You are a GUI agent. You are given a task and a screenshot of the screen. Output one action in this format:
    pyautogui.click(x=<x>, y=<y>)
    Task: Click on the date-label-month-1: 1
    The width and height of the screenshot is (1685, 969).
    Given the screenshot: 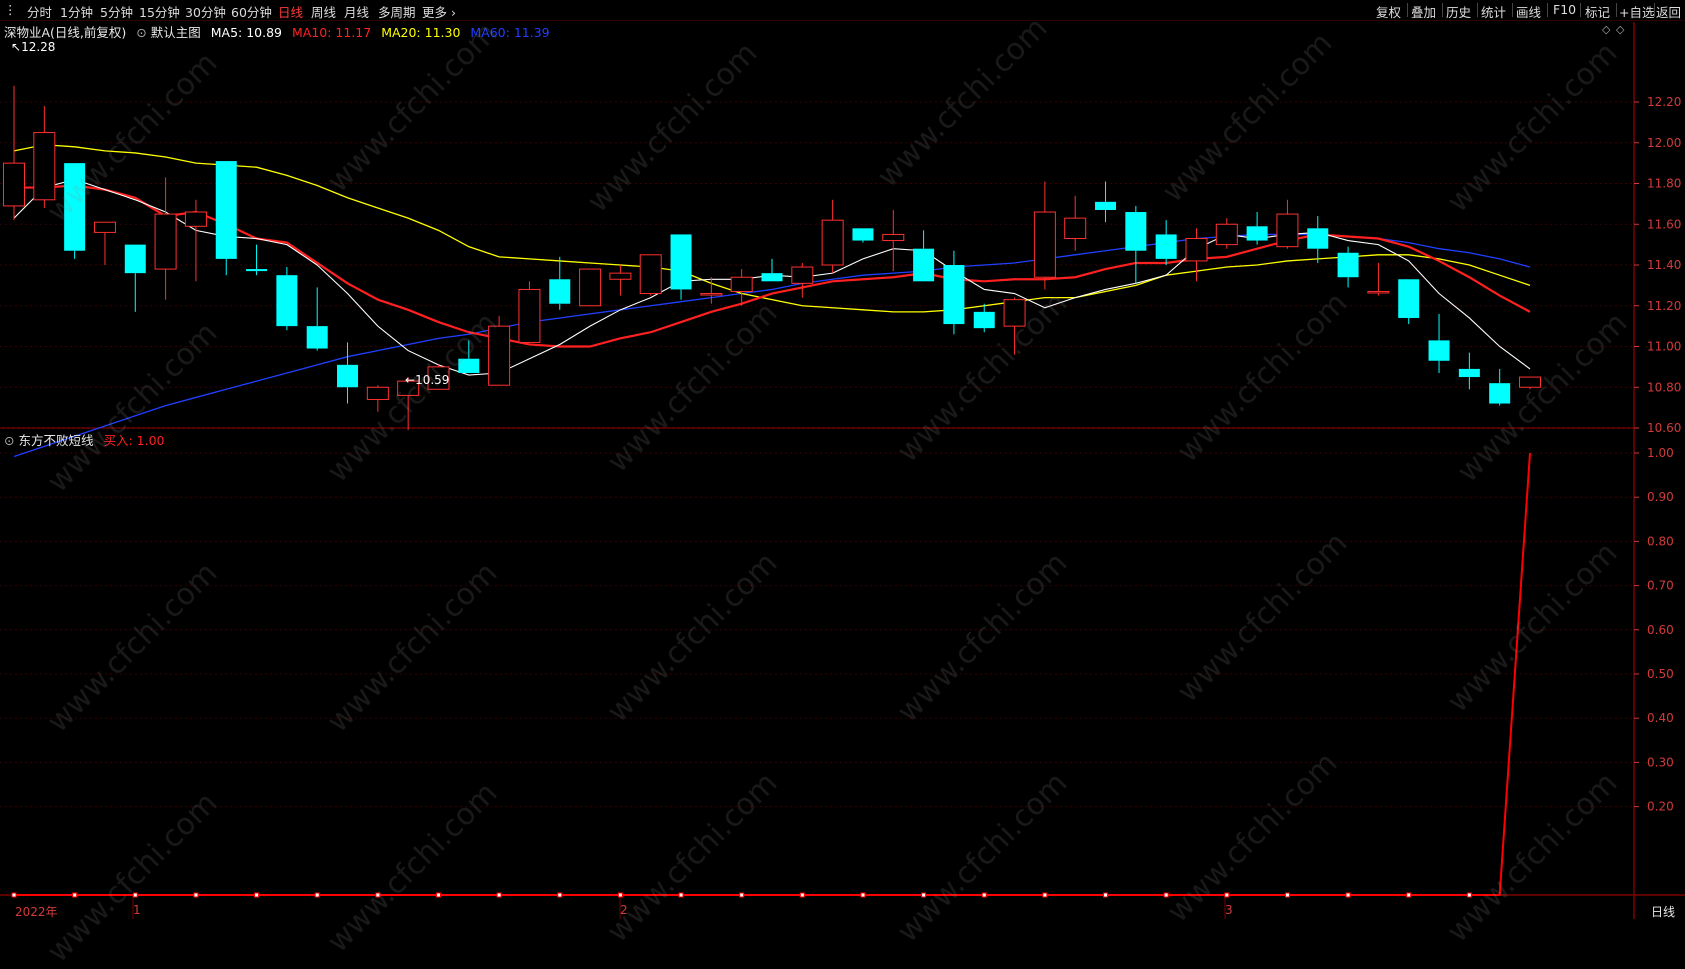 What is the action you would take?
    pyautogui.click(x=137, y=910)
    